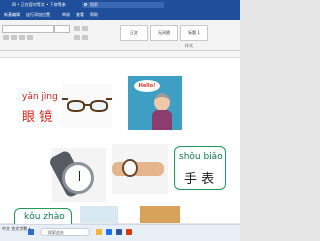 This screenshot has height=241, width=320. I want to click on glasses-image, so click(87, 106).